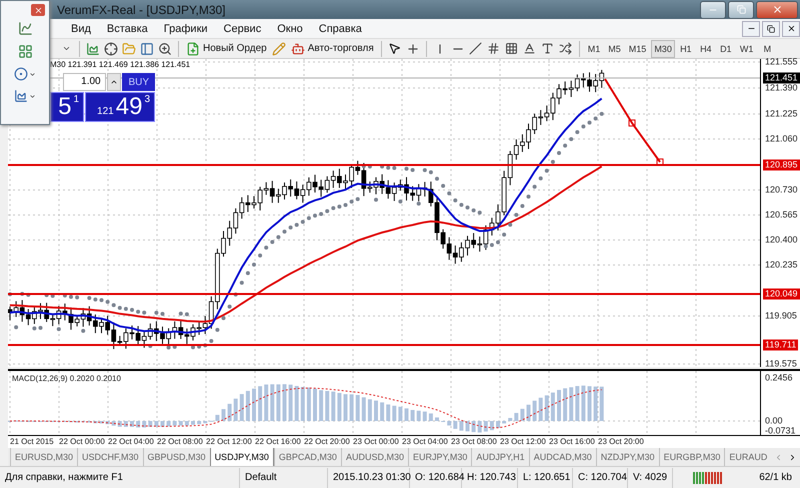 The width and height of the screenshot is (800, 488). What do you see at coordinates (81, 28) in the screenshot?
I see `menu-item: Вид` at bounding box center [81, 28].